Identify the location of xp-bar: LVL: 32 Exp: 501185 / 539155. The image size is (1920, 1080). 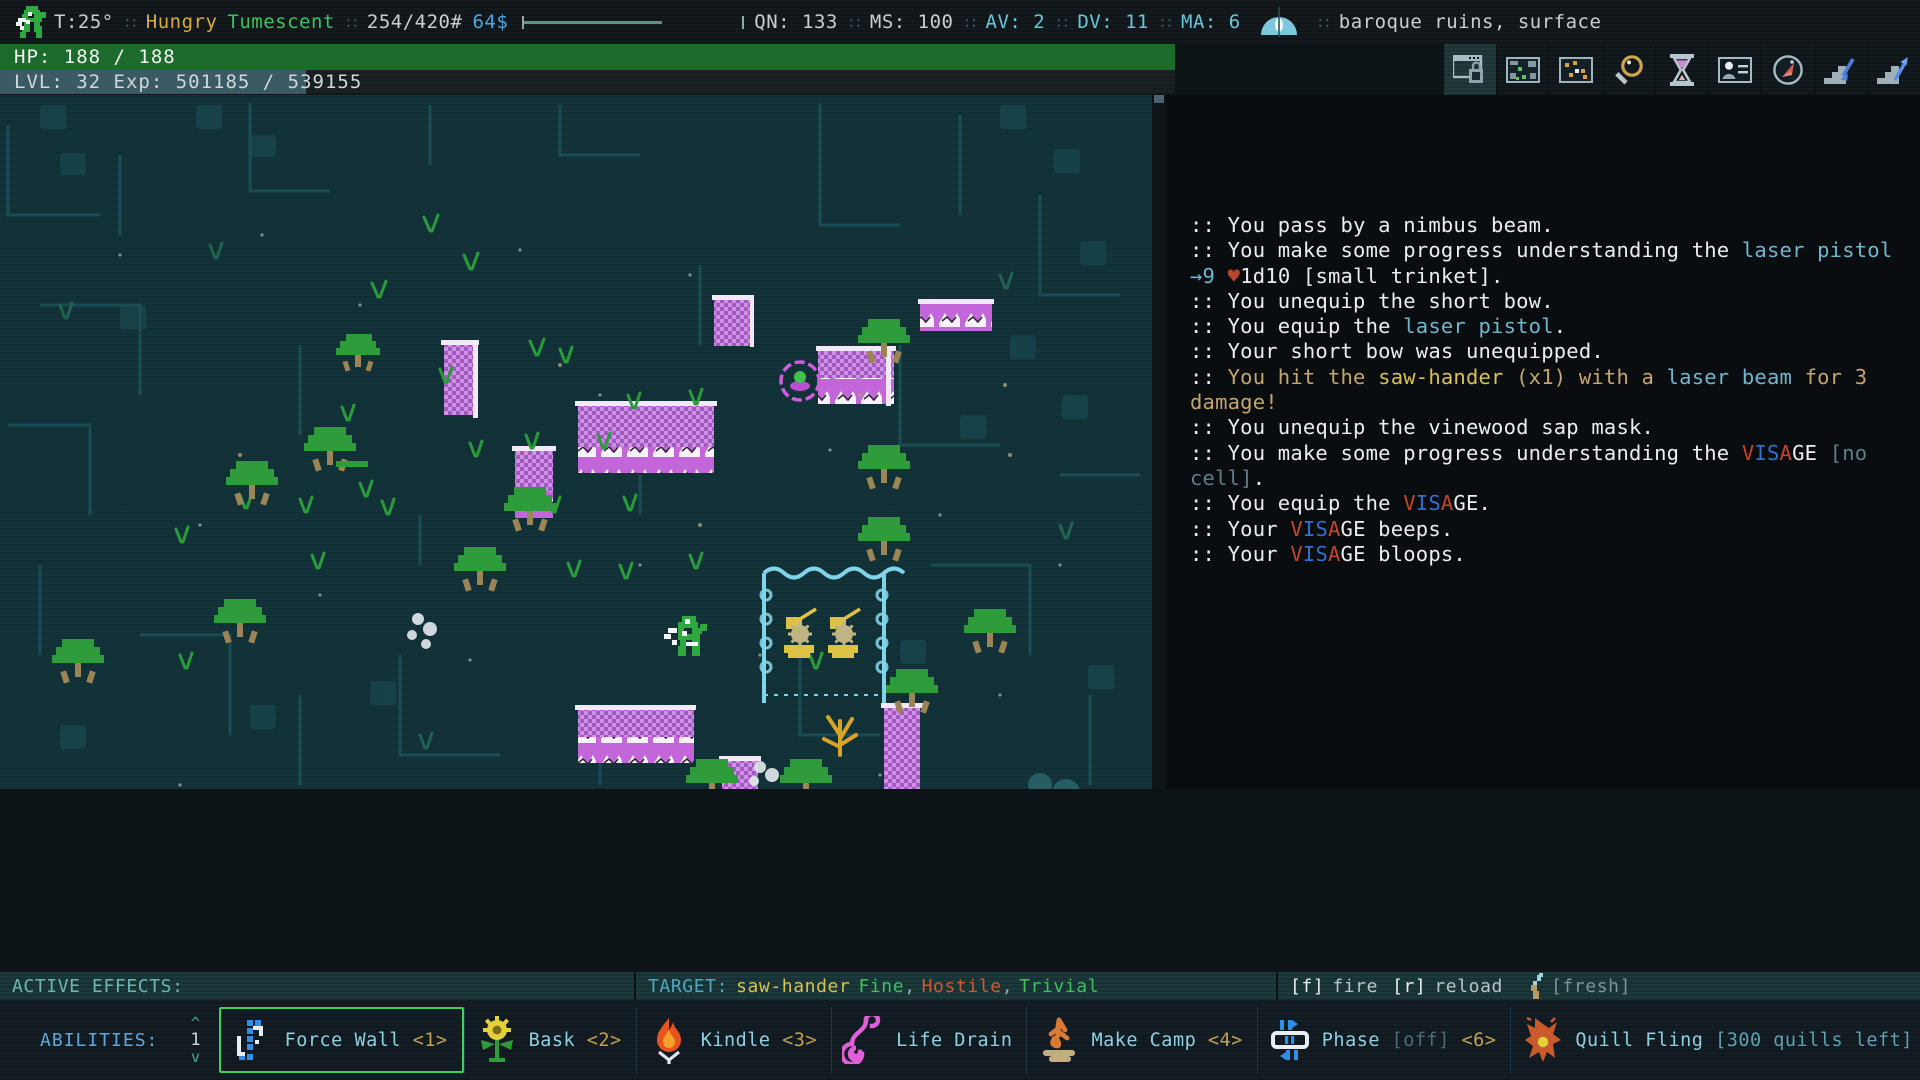
(587, 82).